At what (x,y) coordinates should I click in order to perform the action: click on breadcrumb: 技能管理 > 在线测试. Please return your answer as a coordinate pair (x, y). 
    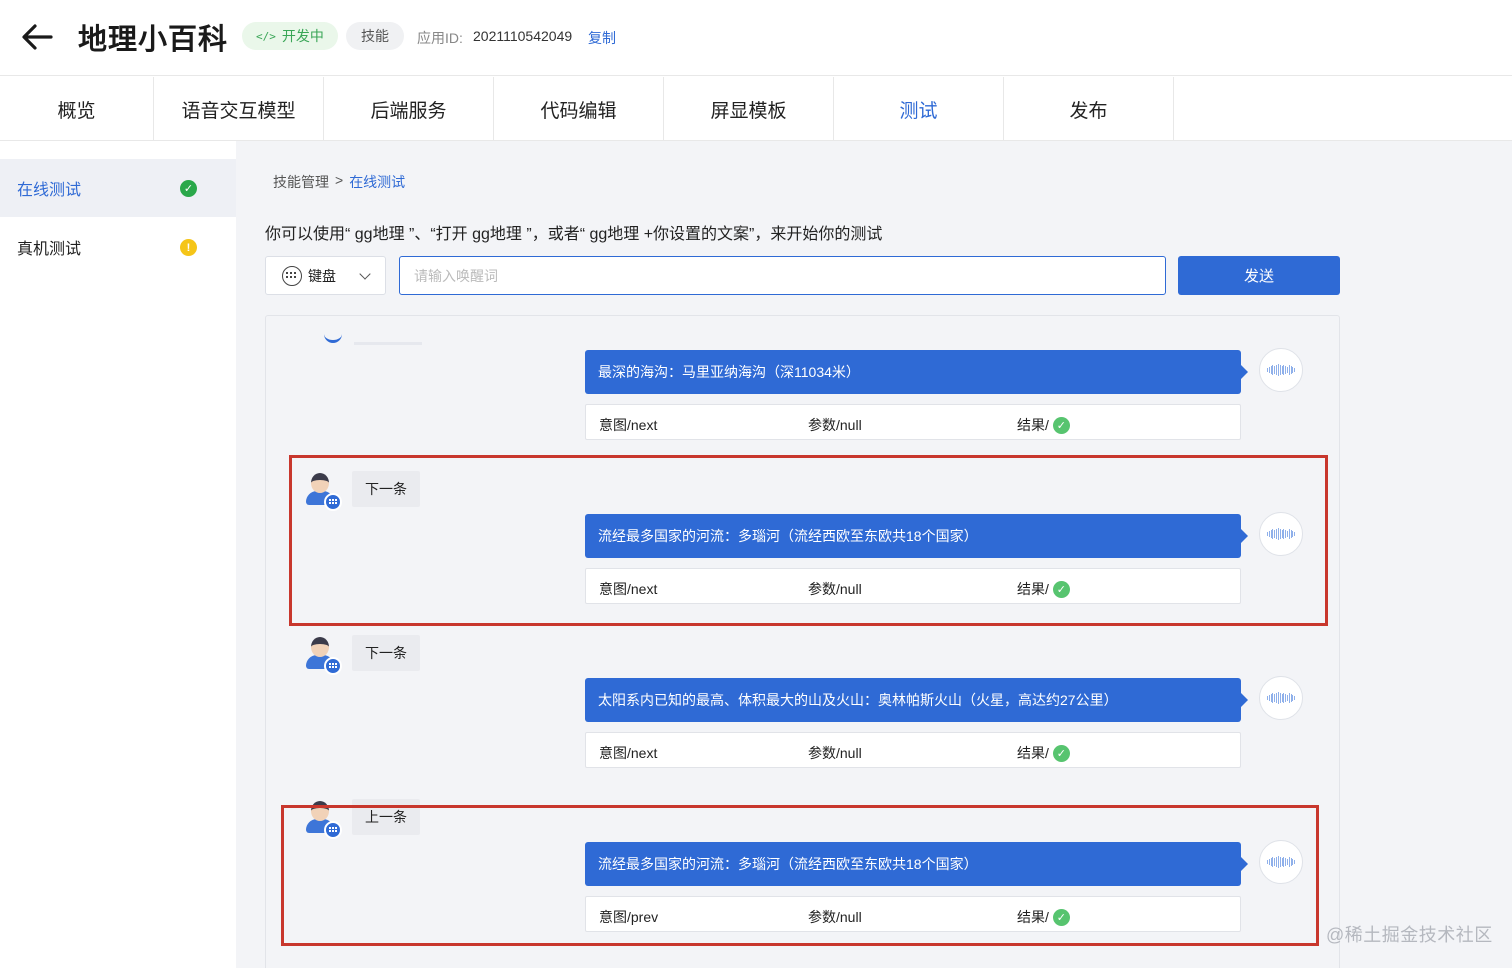
    Looking at the image, I should click on (339, 182).